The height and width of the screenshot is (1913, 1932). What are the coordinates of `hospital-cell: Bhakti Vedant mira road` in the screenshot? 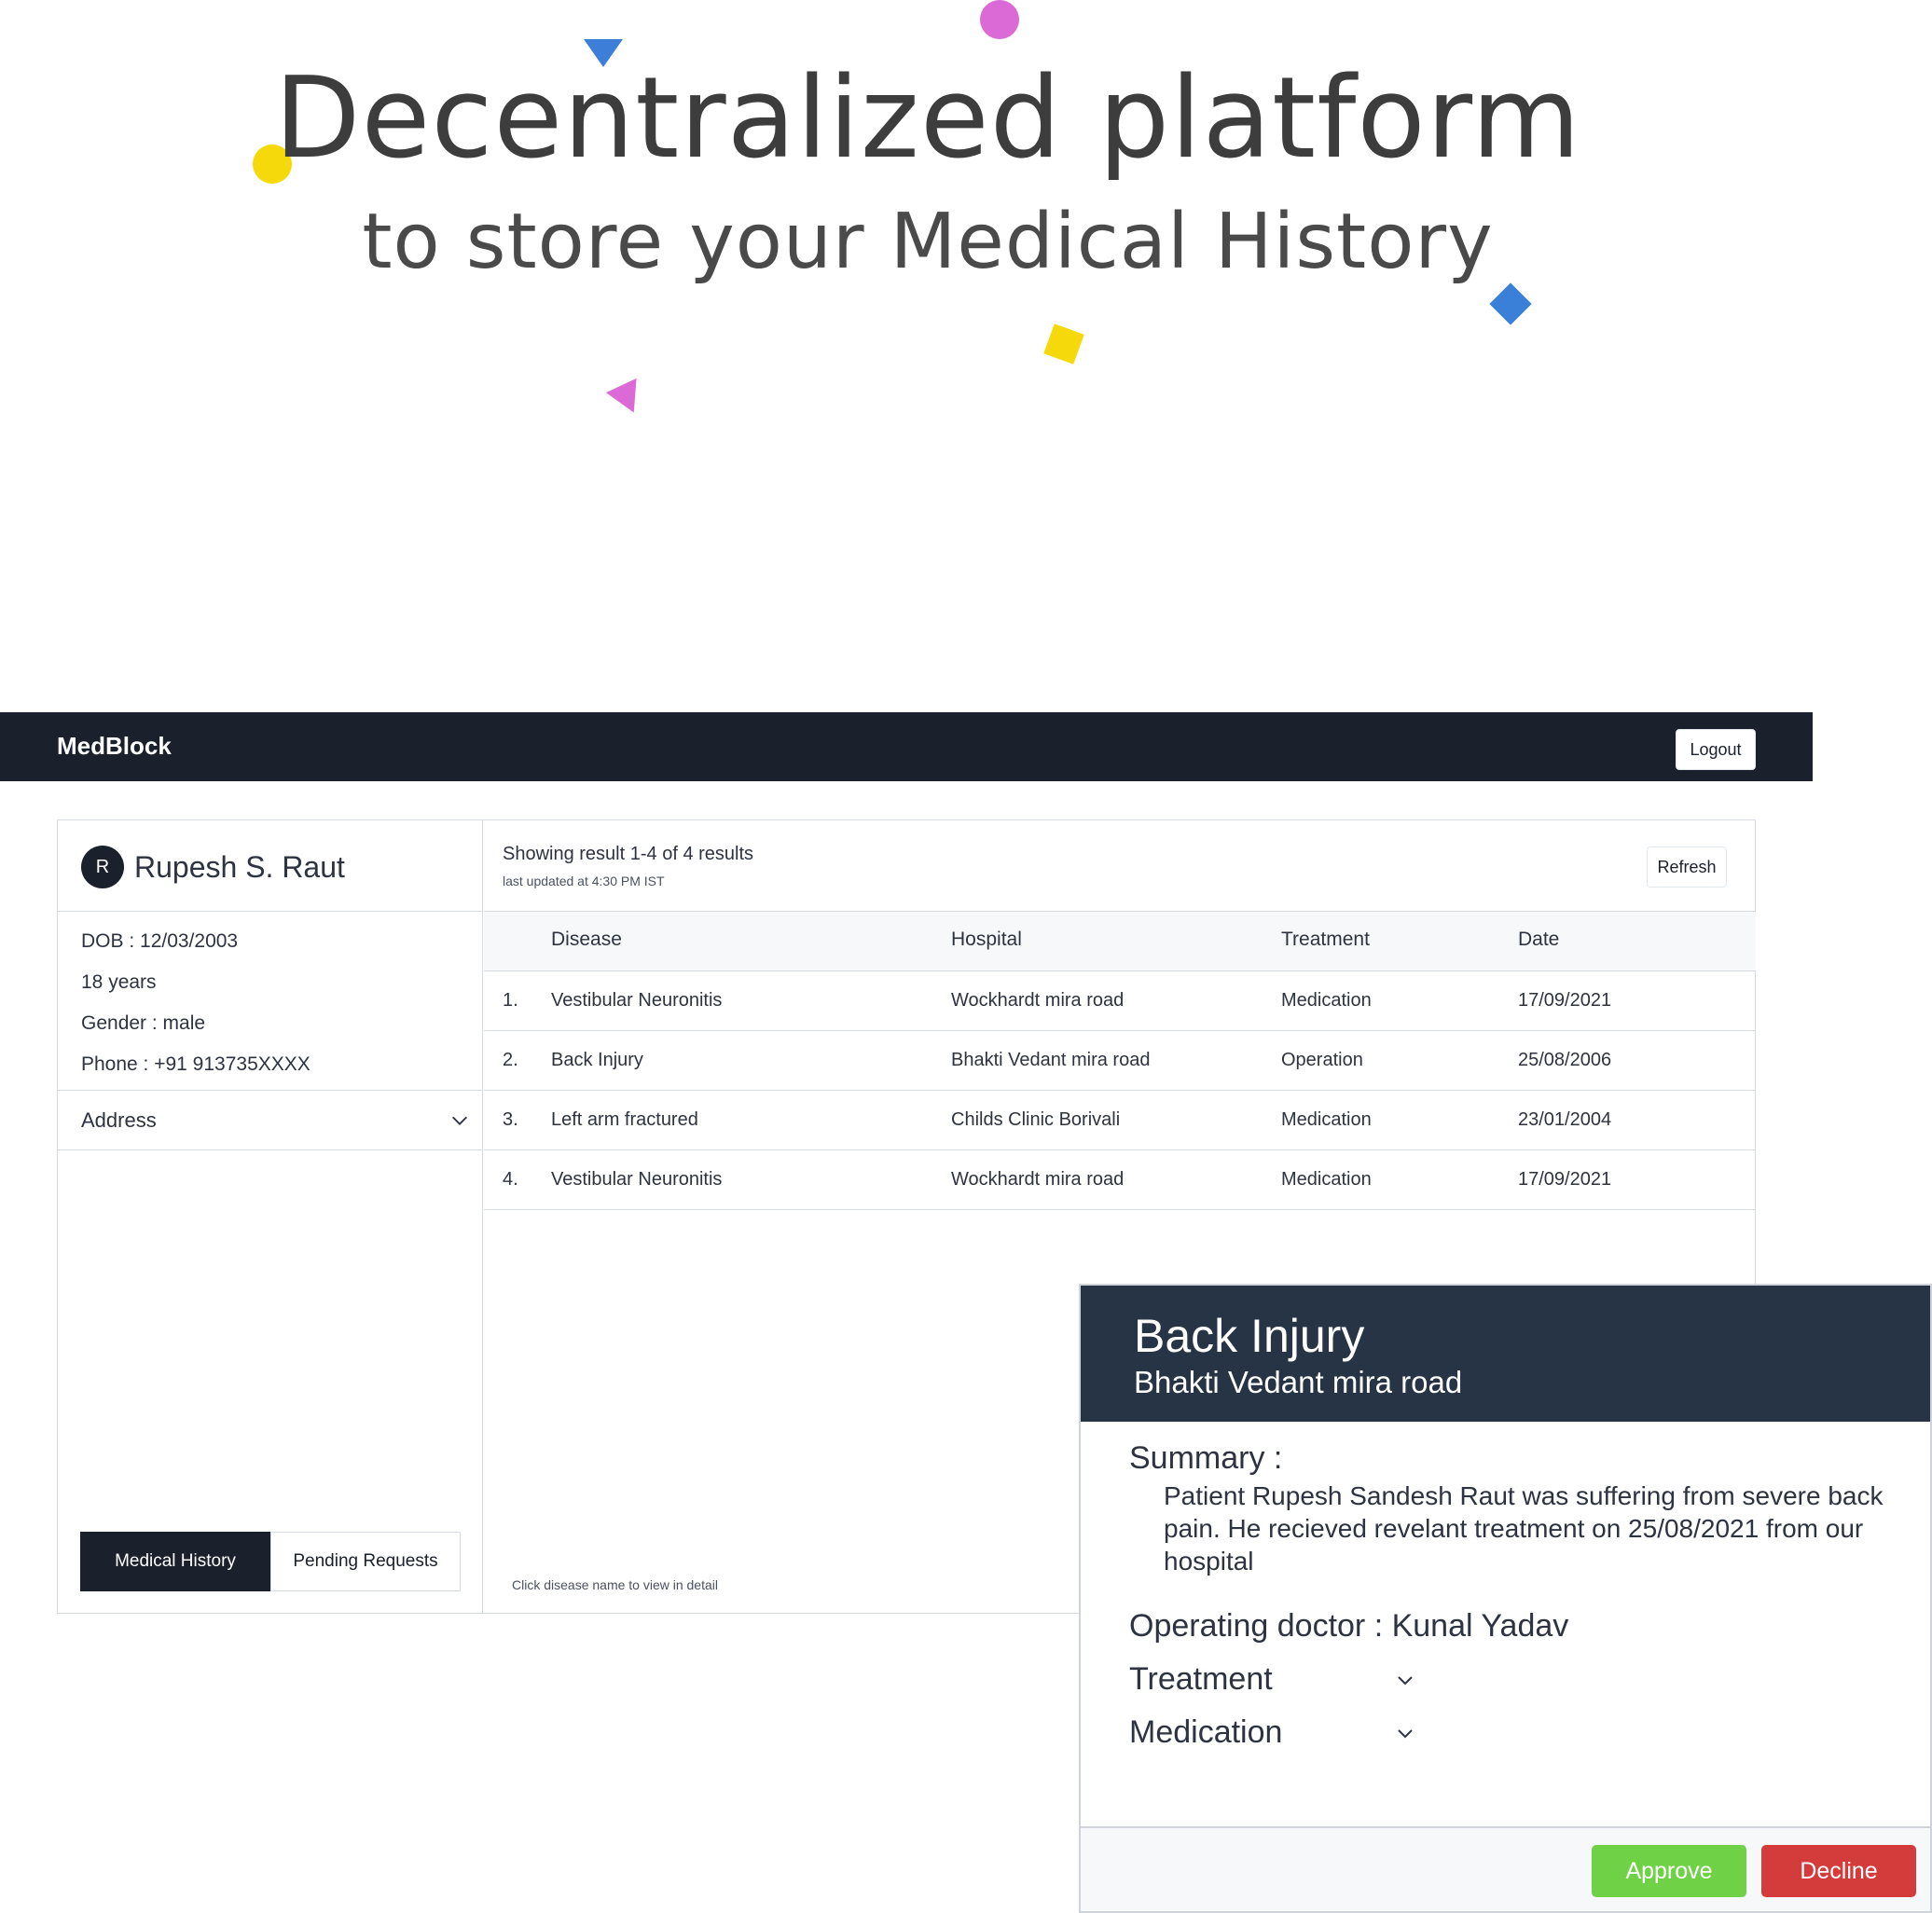 It's located at (1051, 1060).